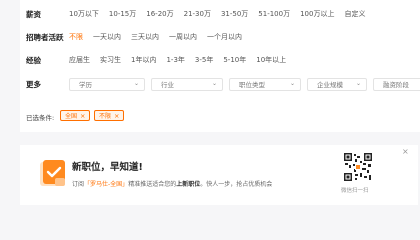 The image size is (420, 240). What do you see at coordinates (84, 14) in the screenshot?
I see `salary-option: 10万以下` at bounding box center [84, 14].